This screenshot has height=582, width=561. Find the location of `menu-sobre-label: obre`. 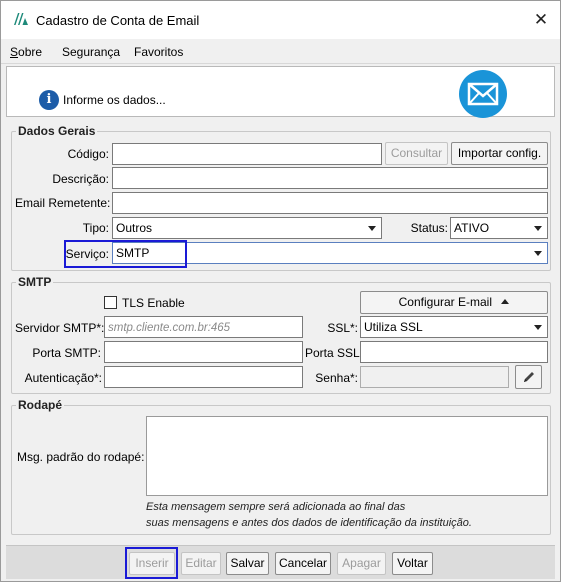

menu-sobre-label: obre is located at coordinates (30, 52).